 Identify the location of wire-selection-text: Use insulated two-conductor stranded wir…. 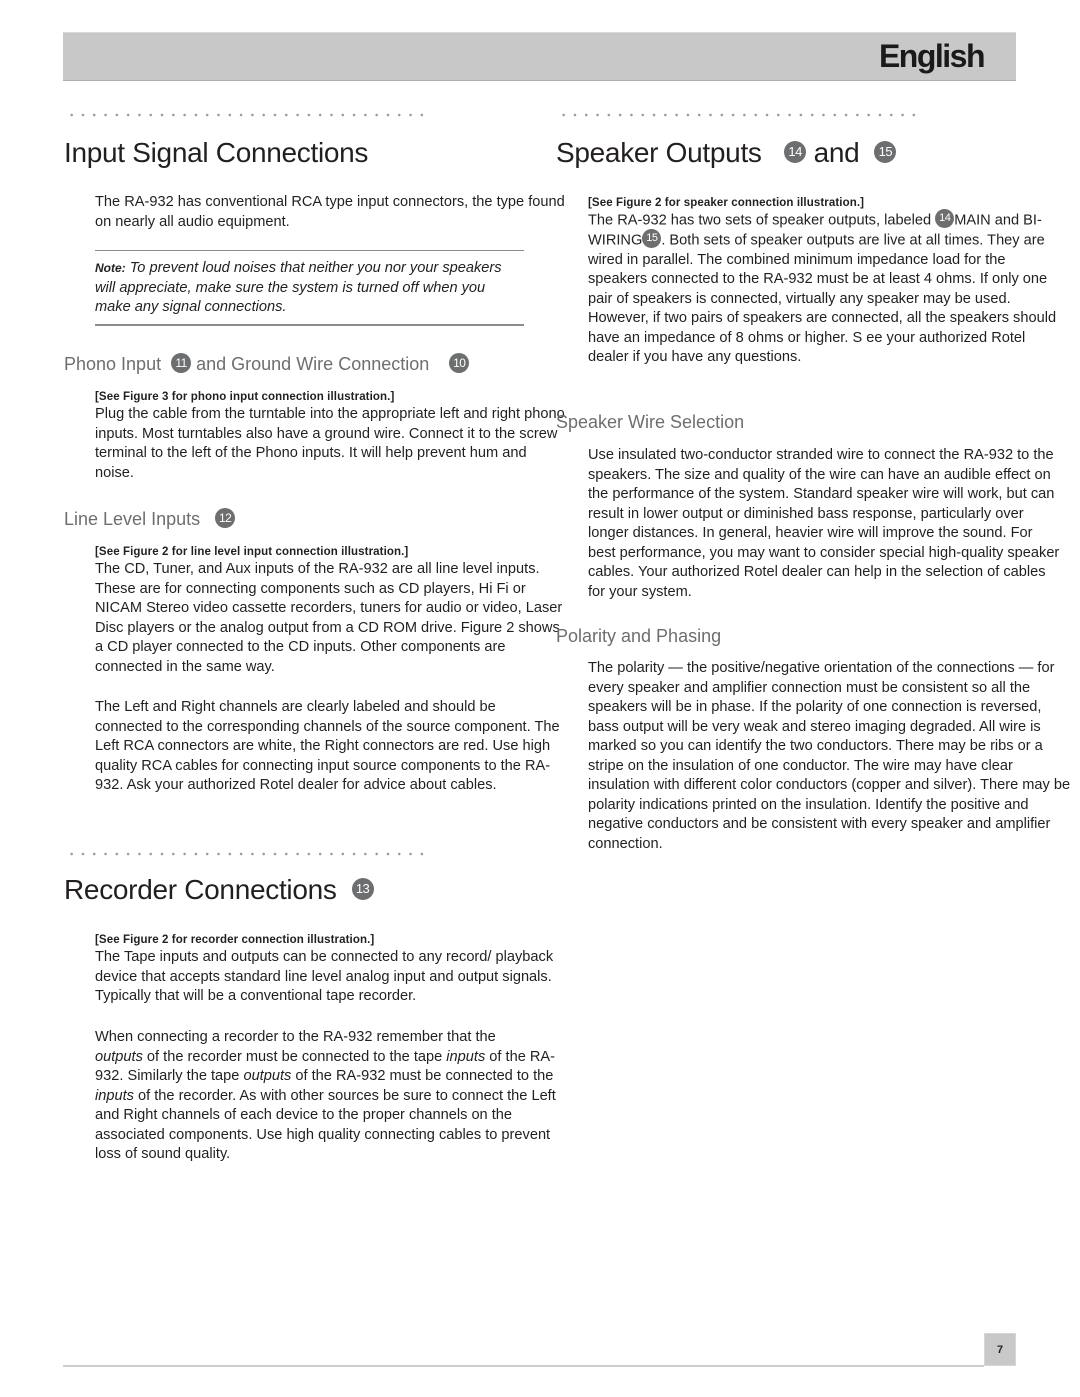
(824, 523).